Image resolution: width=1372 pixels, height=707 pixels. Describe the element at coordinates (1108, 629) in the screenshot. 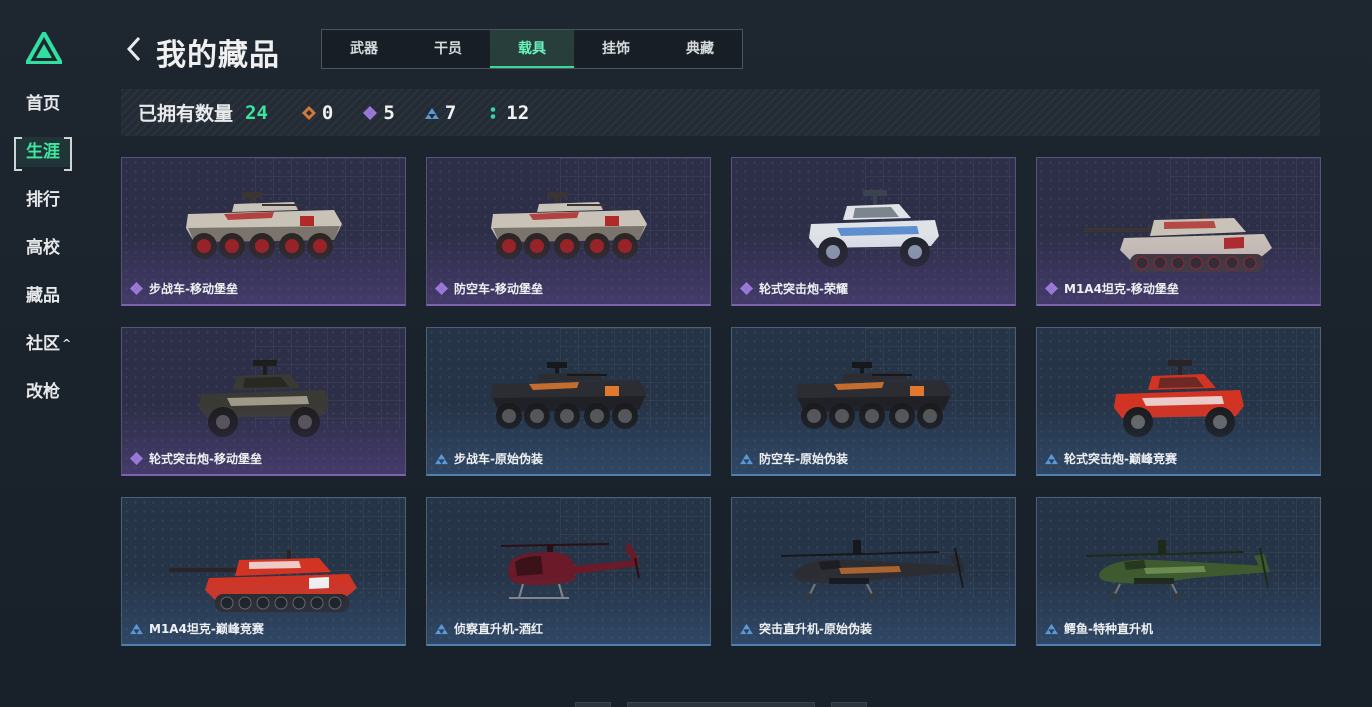

I see `vehicle-name: 鳄鱼-特种直升机` at that location.